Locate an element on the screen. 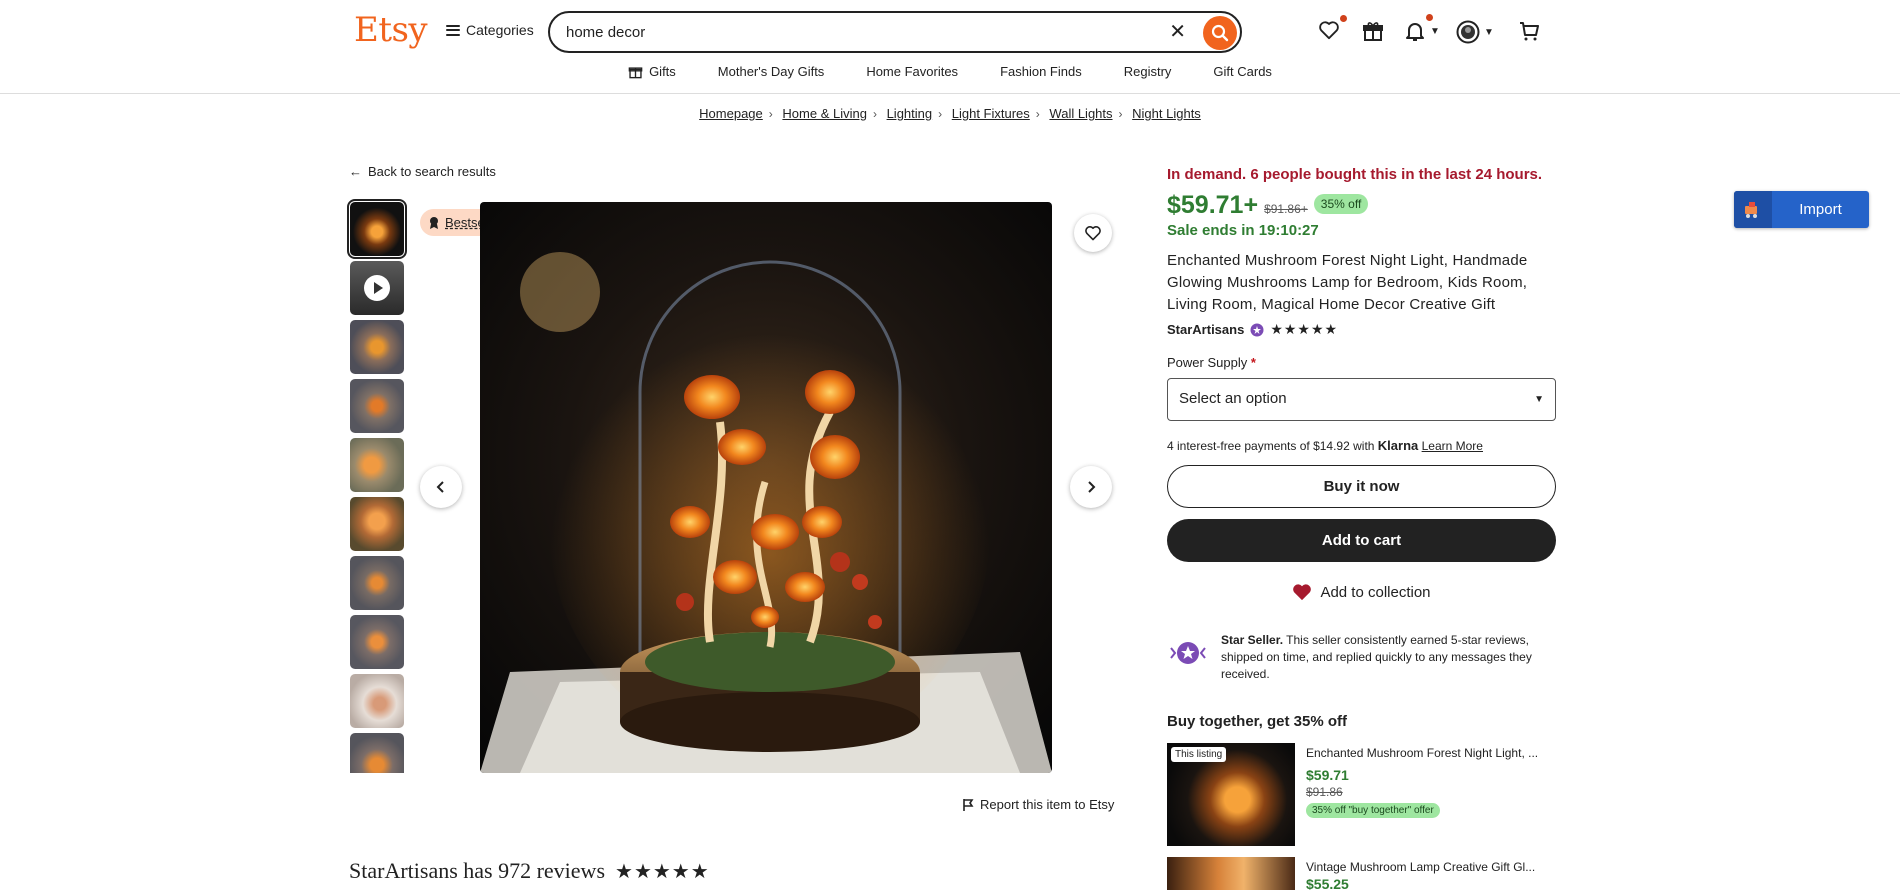  previous-image-button is located at coordinates (441, 487).